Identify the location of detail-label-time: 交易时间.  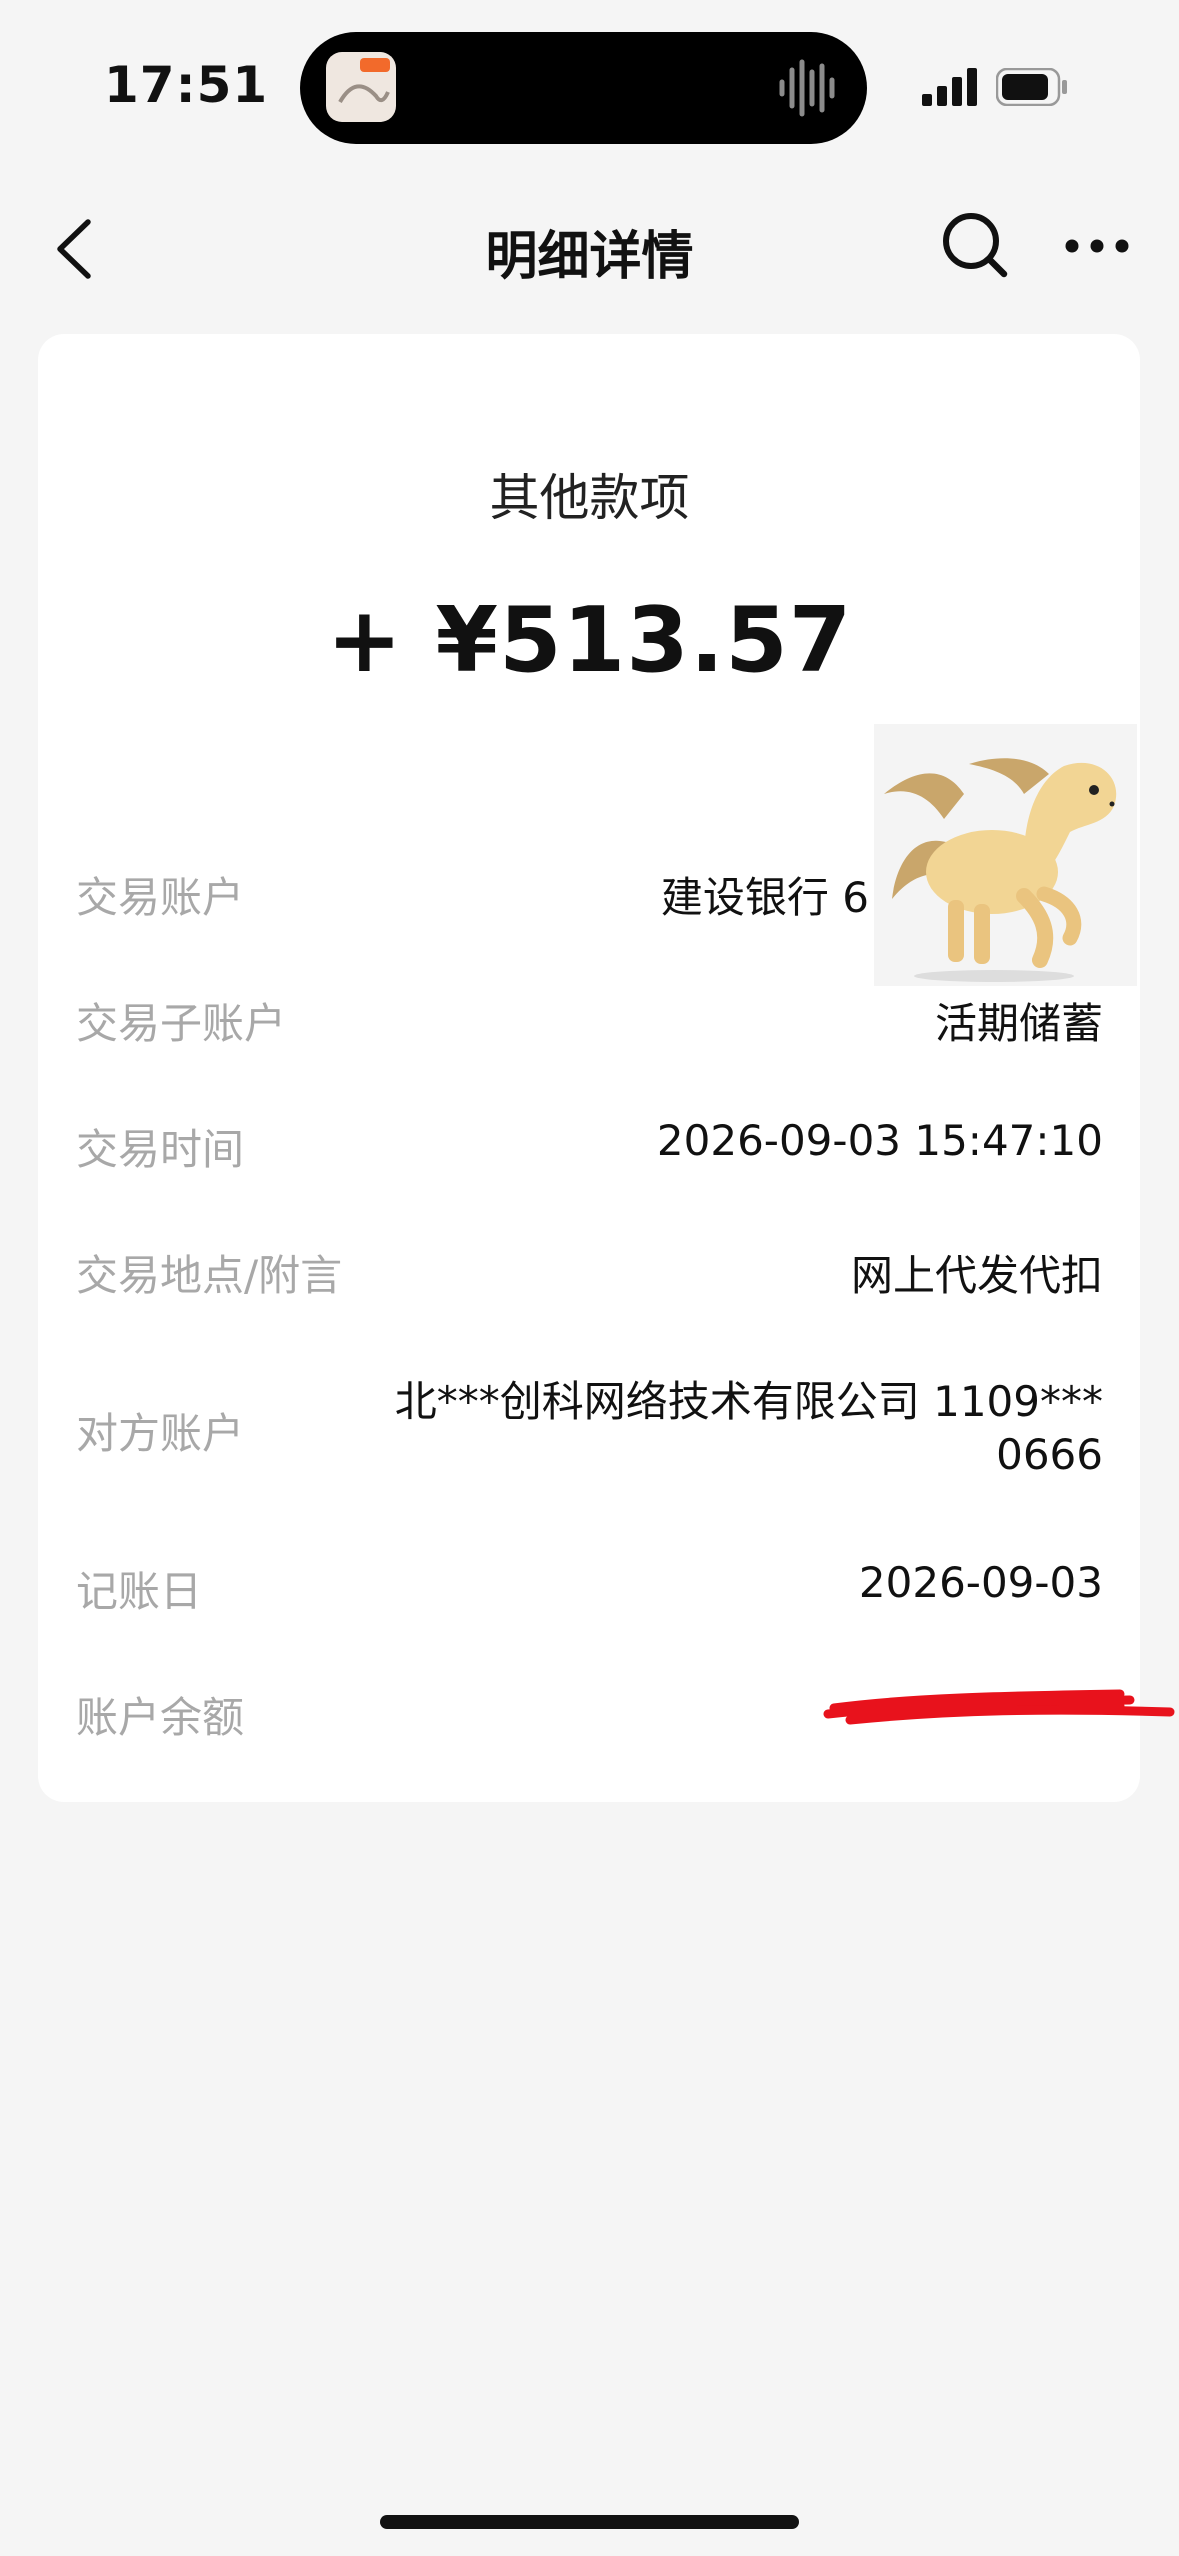
(160, 1149).